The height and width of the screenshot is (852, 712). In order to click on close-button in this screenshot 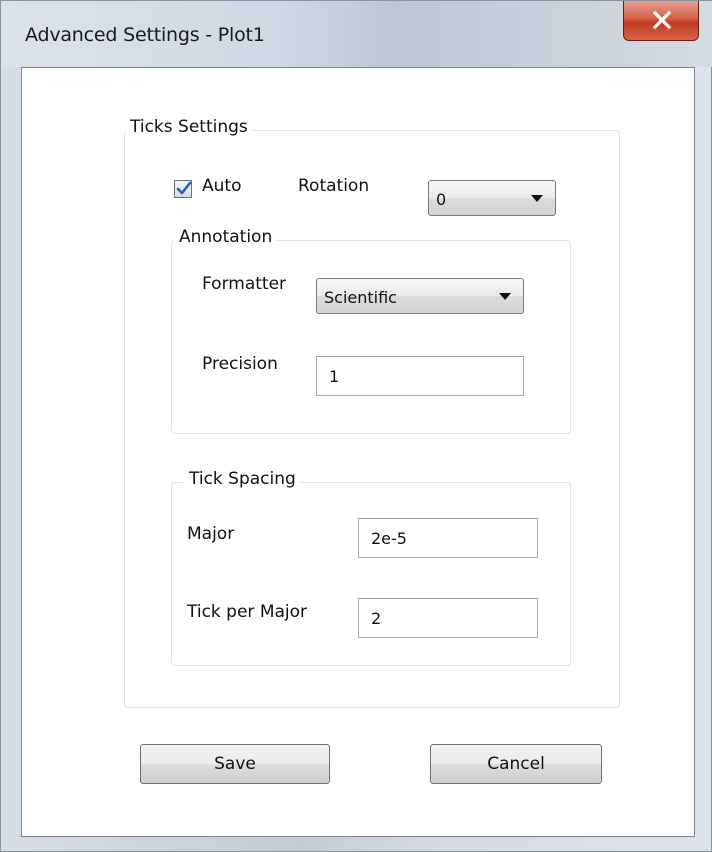, I will do `click(661, 21)`.